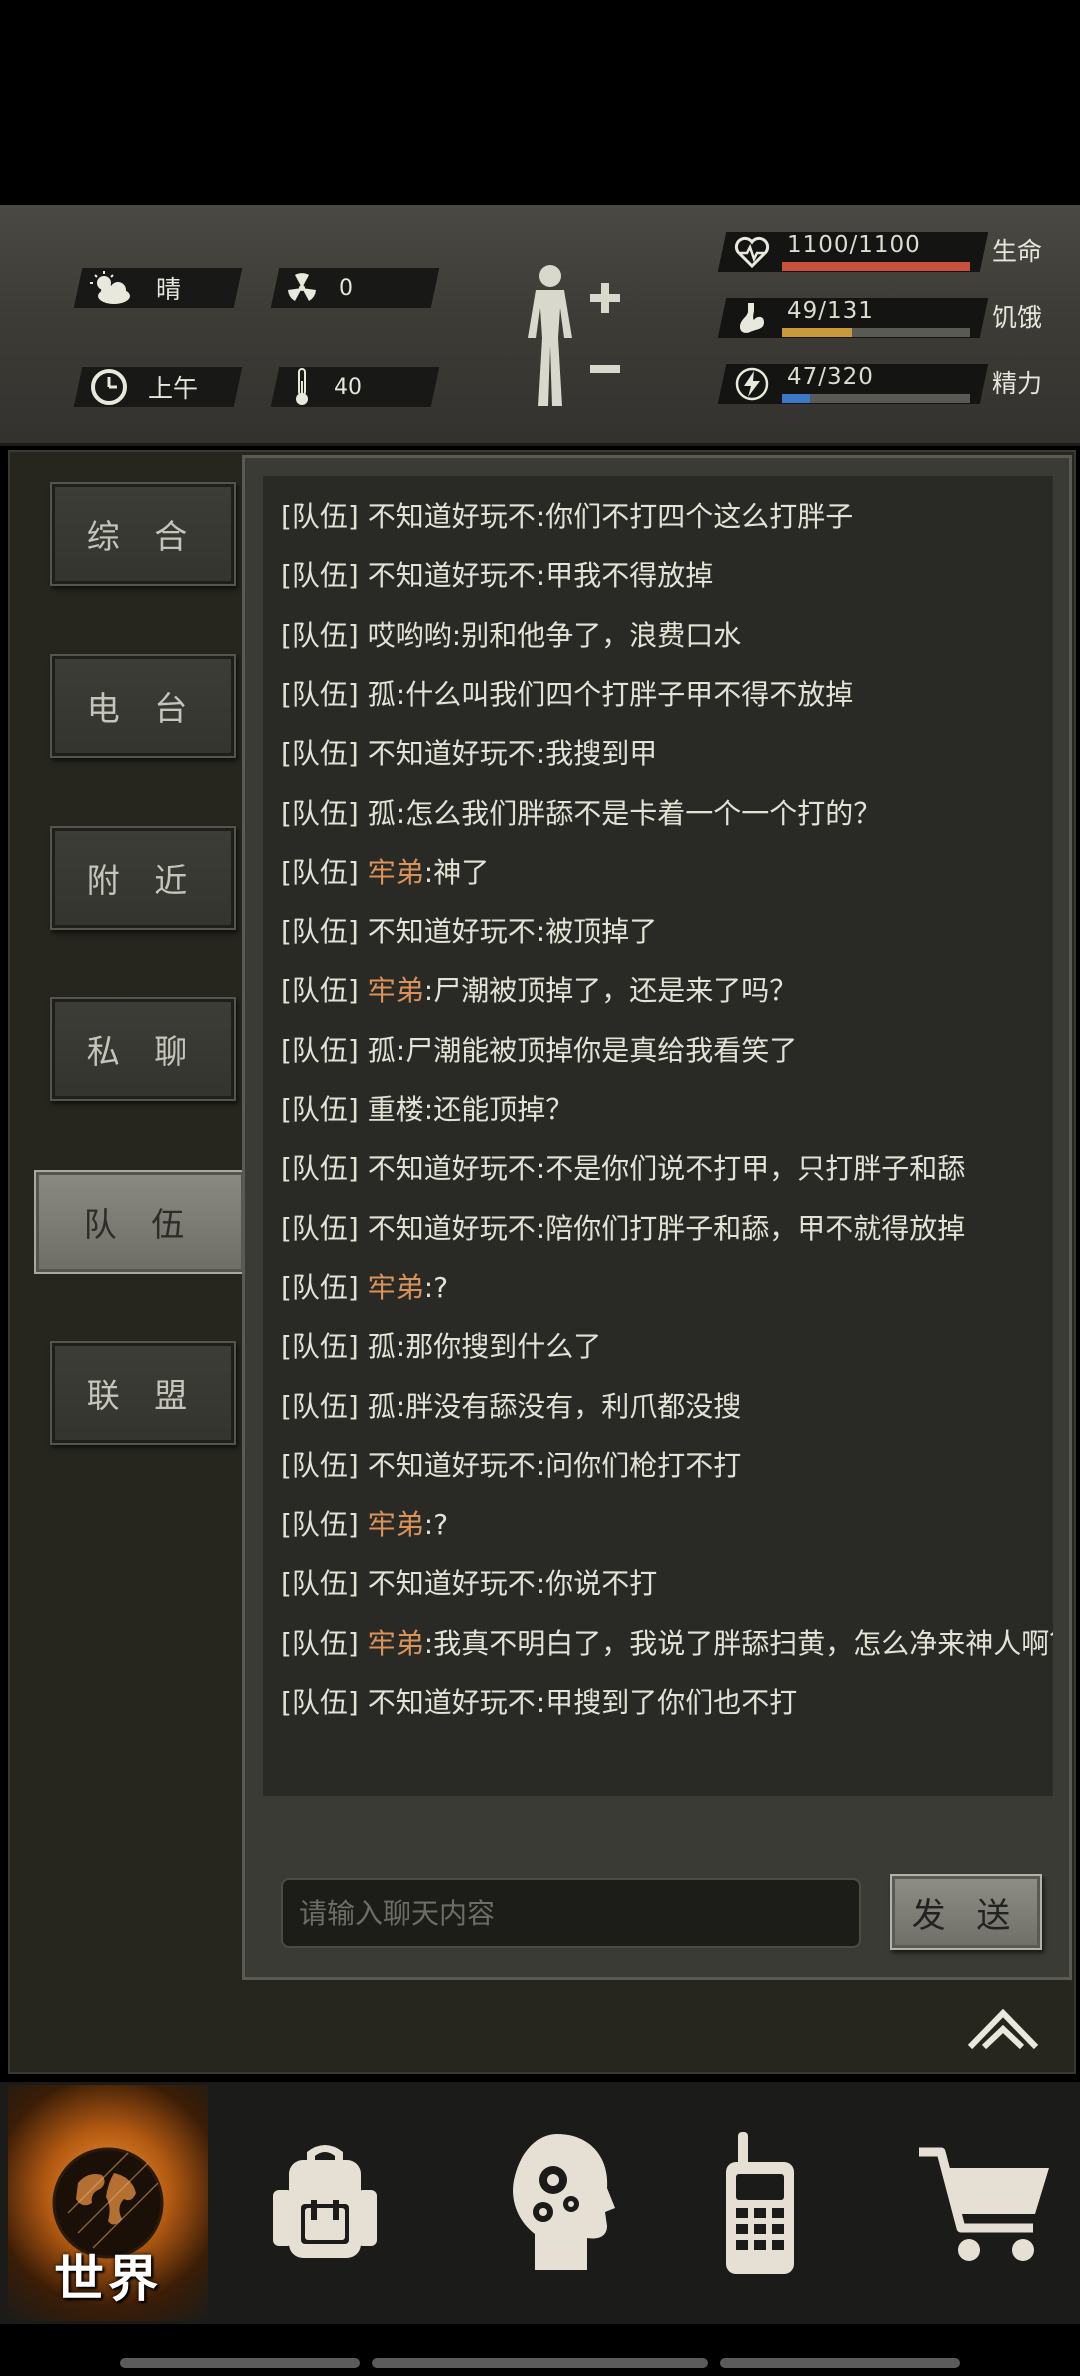 This screenshot has height=2376, width=1080. What do you see at coordinates (752, 252) in the screenshot?
I see `heart-pulse-icon` at bounding box center [752, 252].